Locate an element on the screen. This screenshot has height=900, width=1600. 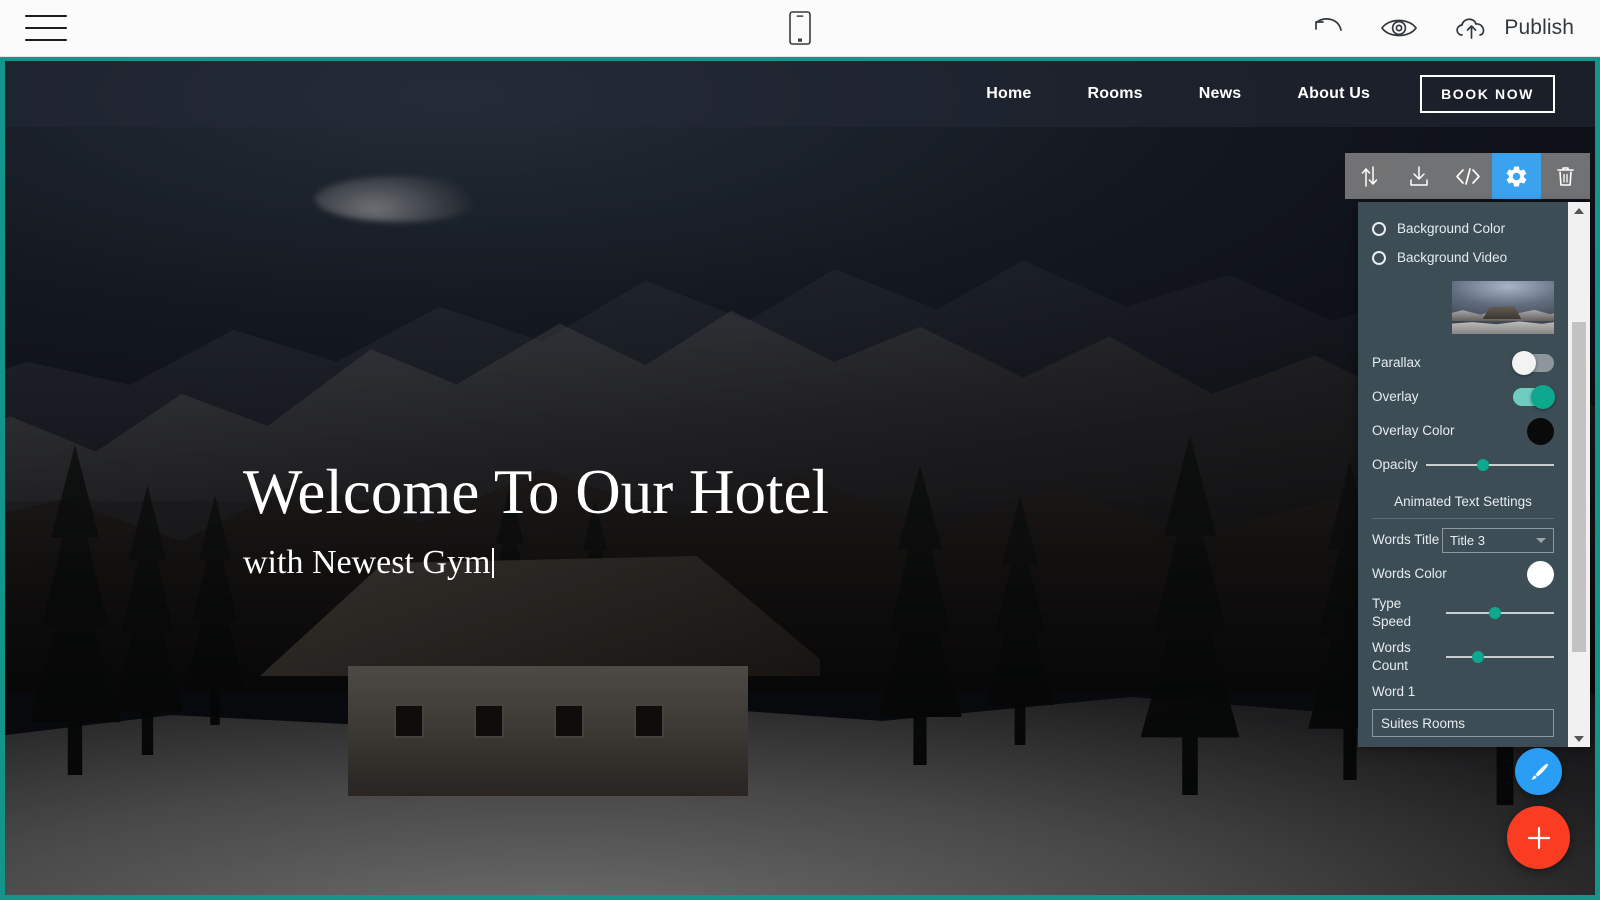
words-color-label: Words Color is located at coordinates (1409, 574).